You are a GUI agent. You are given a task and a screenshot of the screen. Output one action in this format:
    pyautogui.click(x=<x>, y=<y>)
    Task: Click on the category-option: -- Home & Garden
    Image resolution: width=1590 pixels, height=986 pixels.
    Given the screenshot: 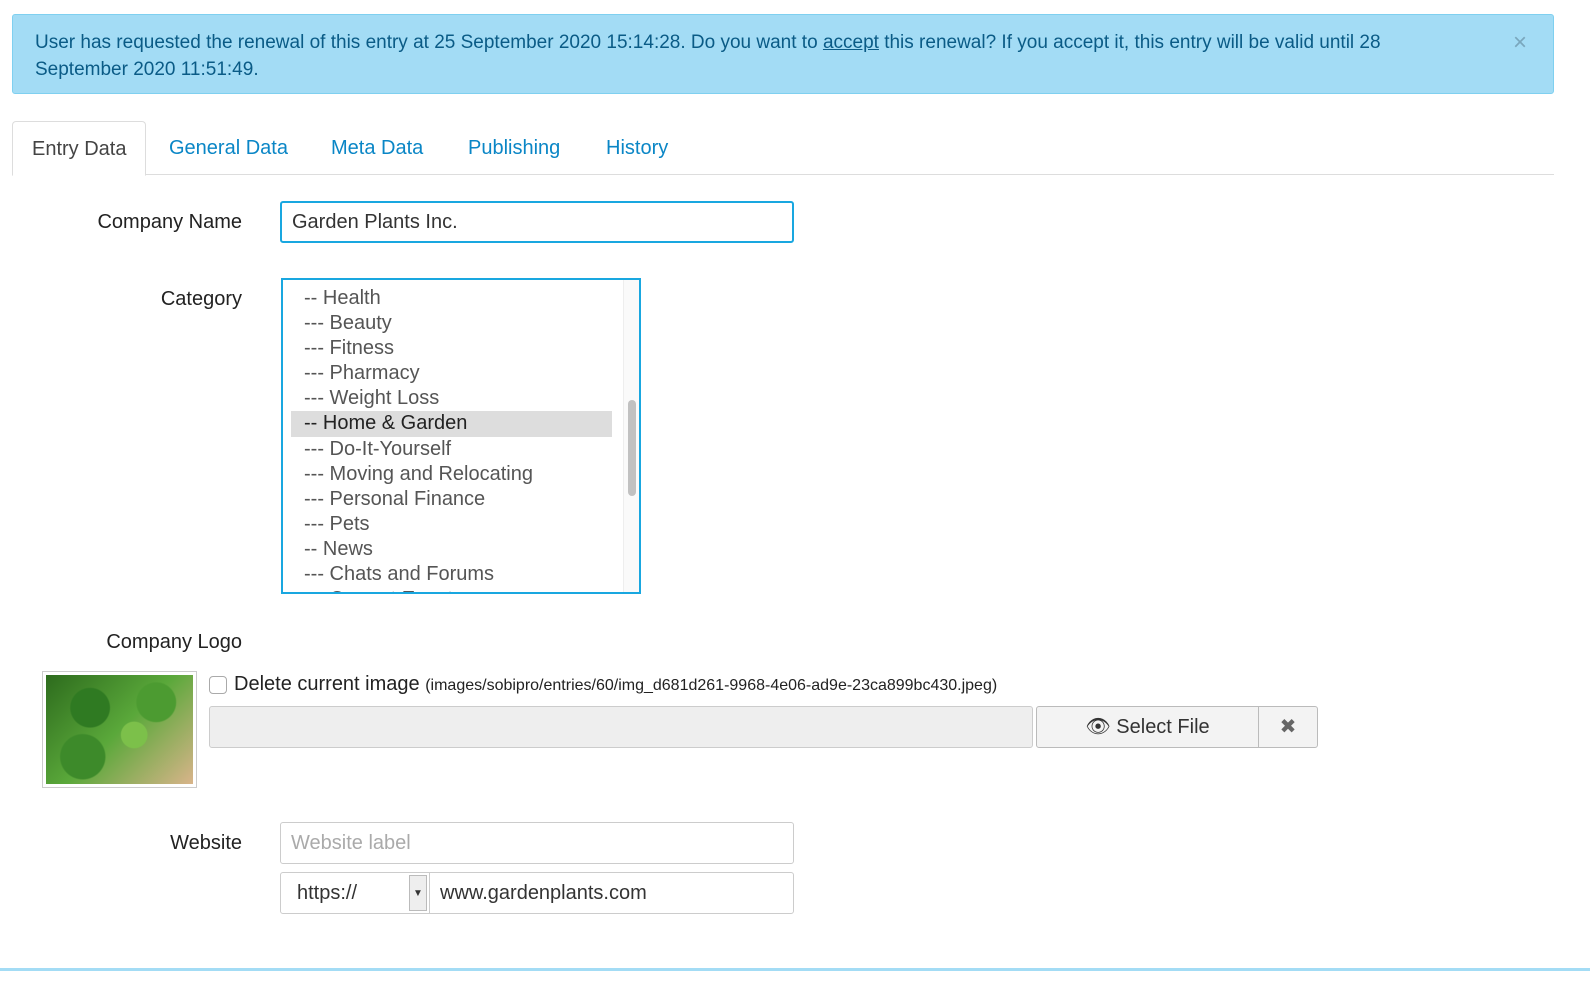 What is the action you would take?
    pyautogui.click(x=451, y=424)
    